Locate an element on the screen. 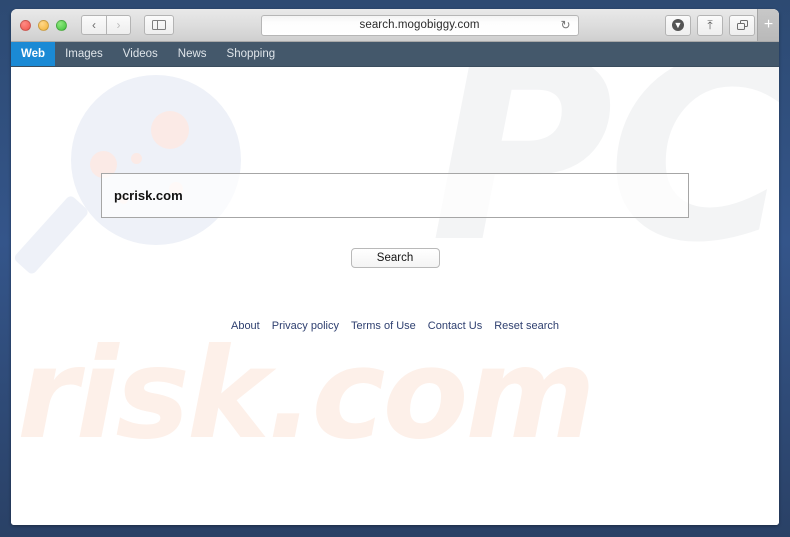  toolbar-actions: ▼ ⤒ is located at coordinates (710, 25).